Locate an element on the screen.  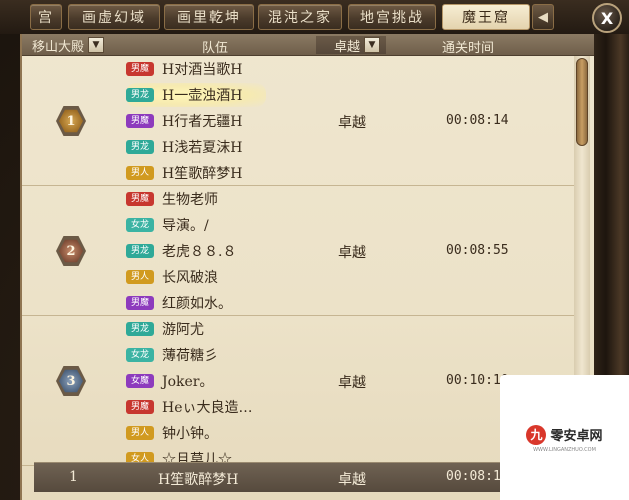
member: 男人 钟小钟。 is located at coordinates (196, 433).